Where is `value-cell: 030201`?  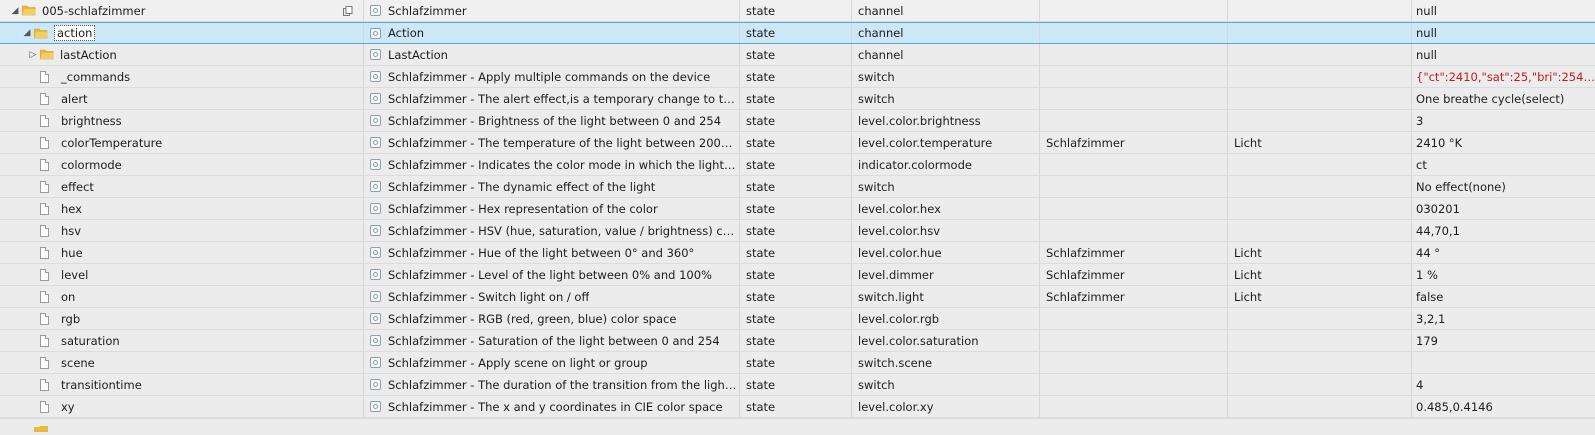
value-cell: 030201 is located at coordinates (1503, 208).